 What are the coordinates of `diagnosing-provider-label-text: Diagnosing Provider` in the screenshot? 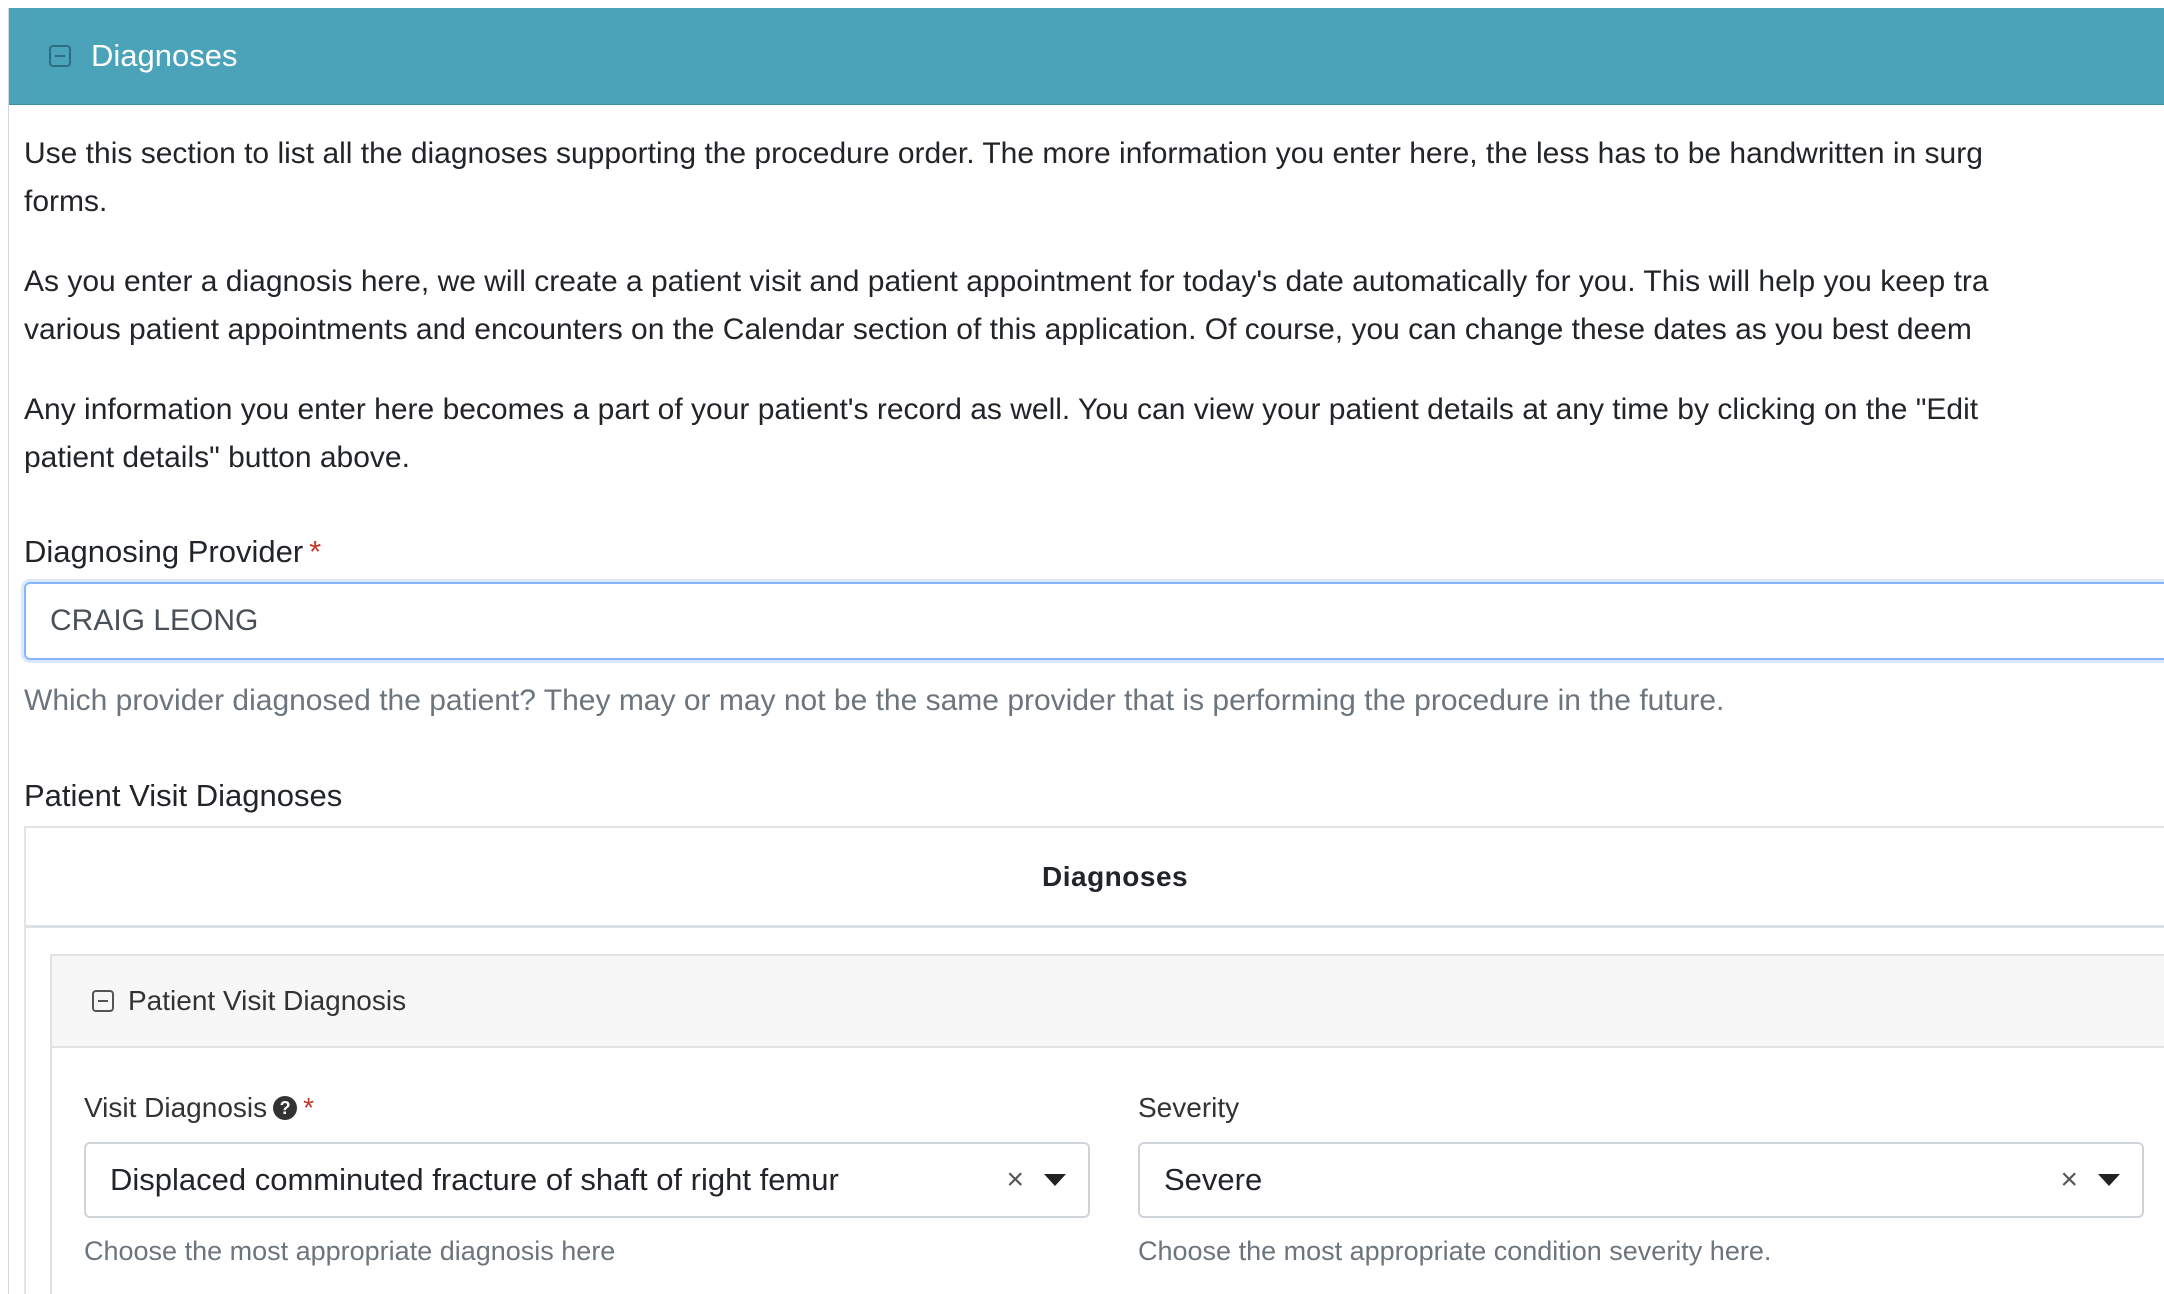 It's located at (164, 551).